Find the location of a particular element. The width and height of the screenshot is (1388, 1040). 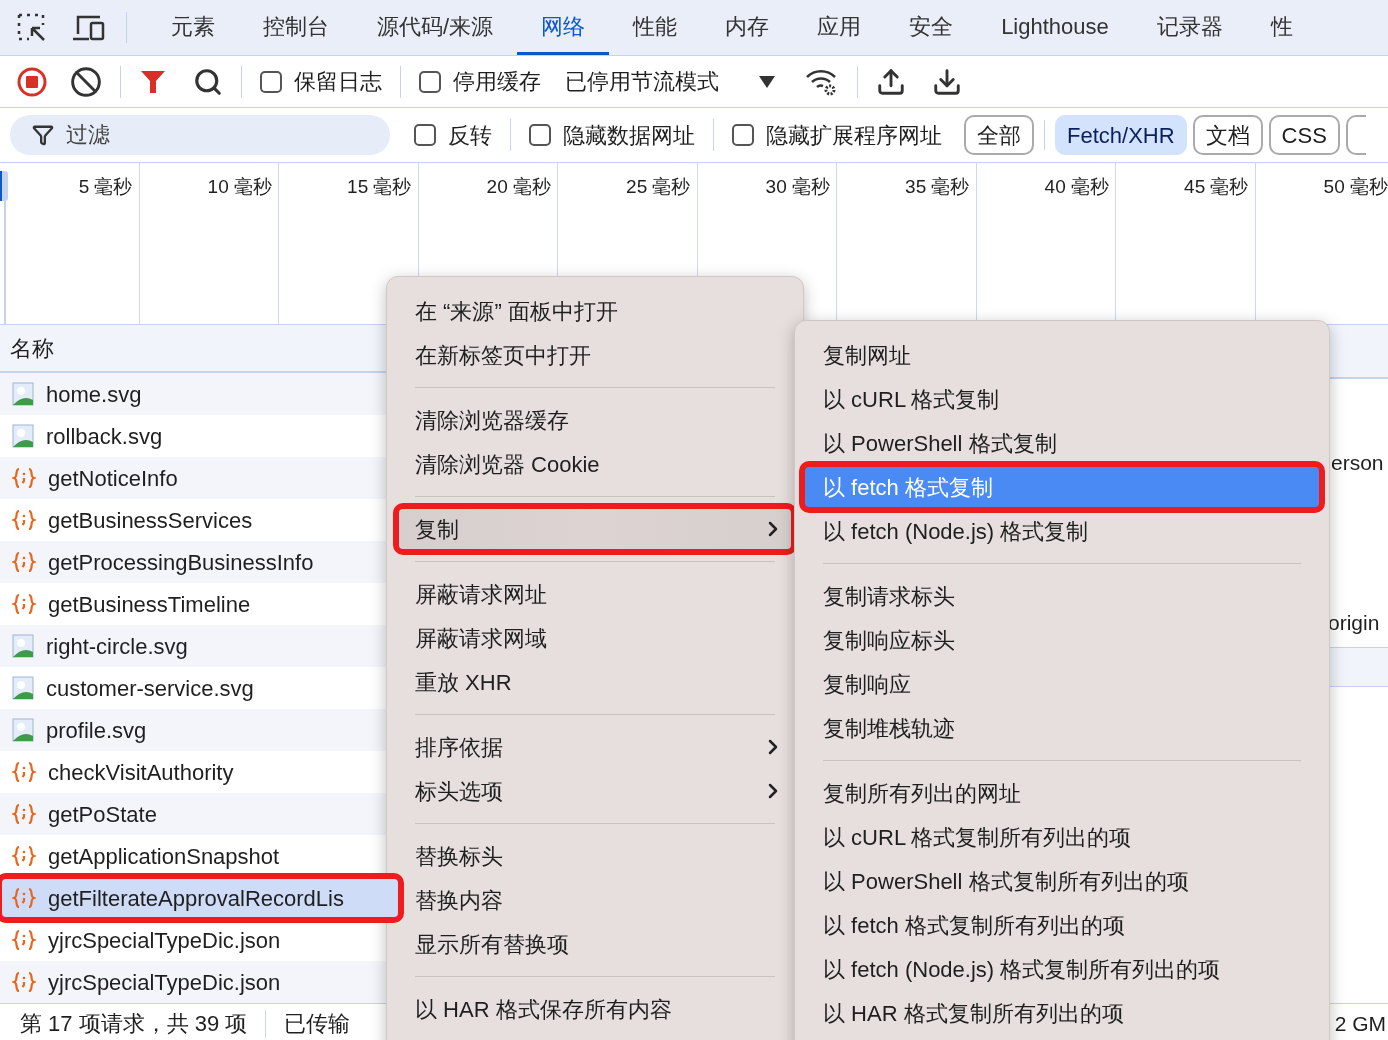

checkbox-label: 隐藏扩展程序网址 is located at coordinates (854, 135).